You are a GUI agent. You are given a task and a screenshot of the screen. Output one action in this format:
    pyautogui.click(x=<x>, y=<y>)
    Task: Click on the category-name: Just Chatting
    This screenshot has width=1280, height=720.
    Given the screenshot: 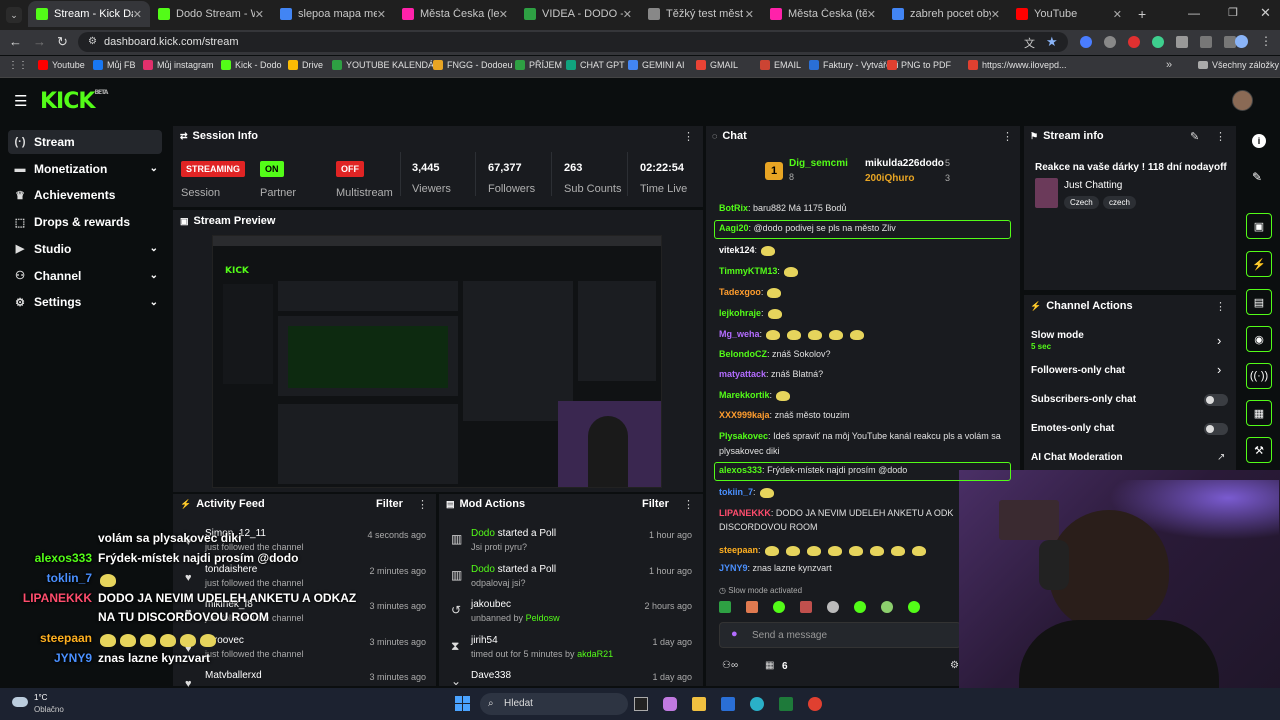 What is the action you would take?
    pyautogui.click(x=1093, y=185)
    